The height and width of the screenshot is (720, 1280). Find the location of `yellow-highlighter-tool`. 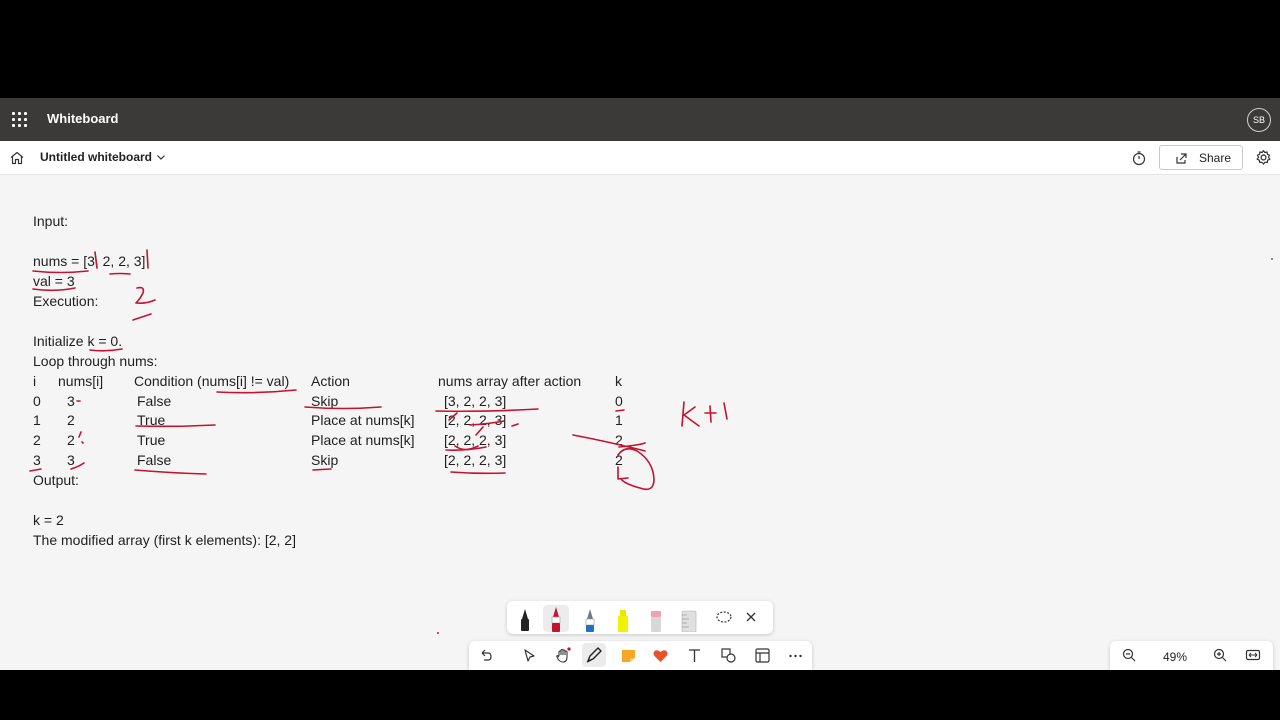

yellow-highlighter-tool is located at coordinates (623, 618).